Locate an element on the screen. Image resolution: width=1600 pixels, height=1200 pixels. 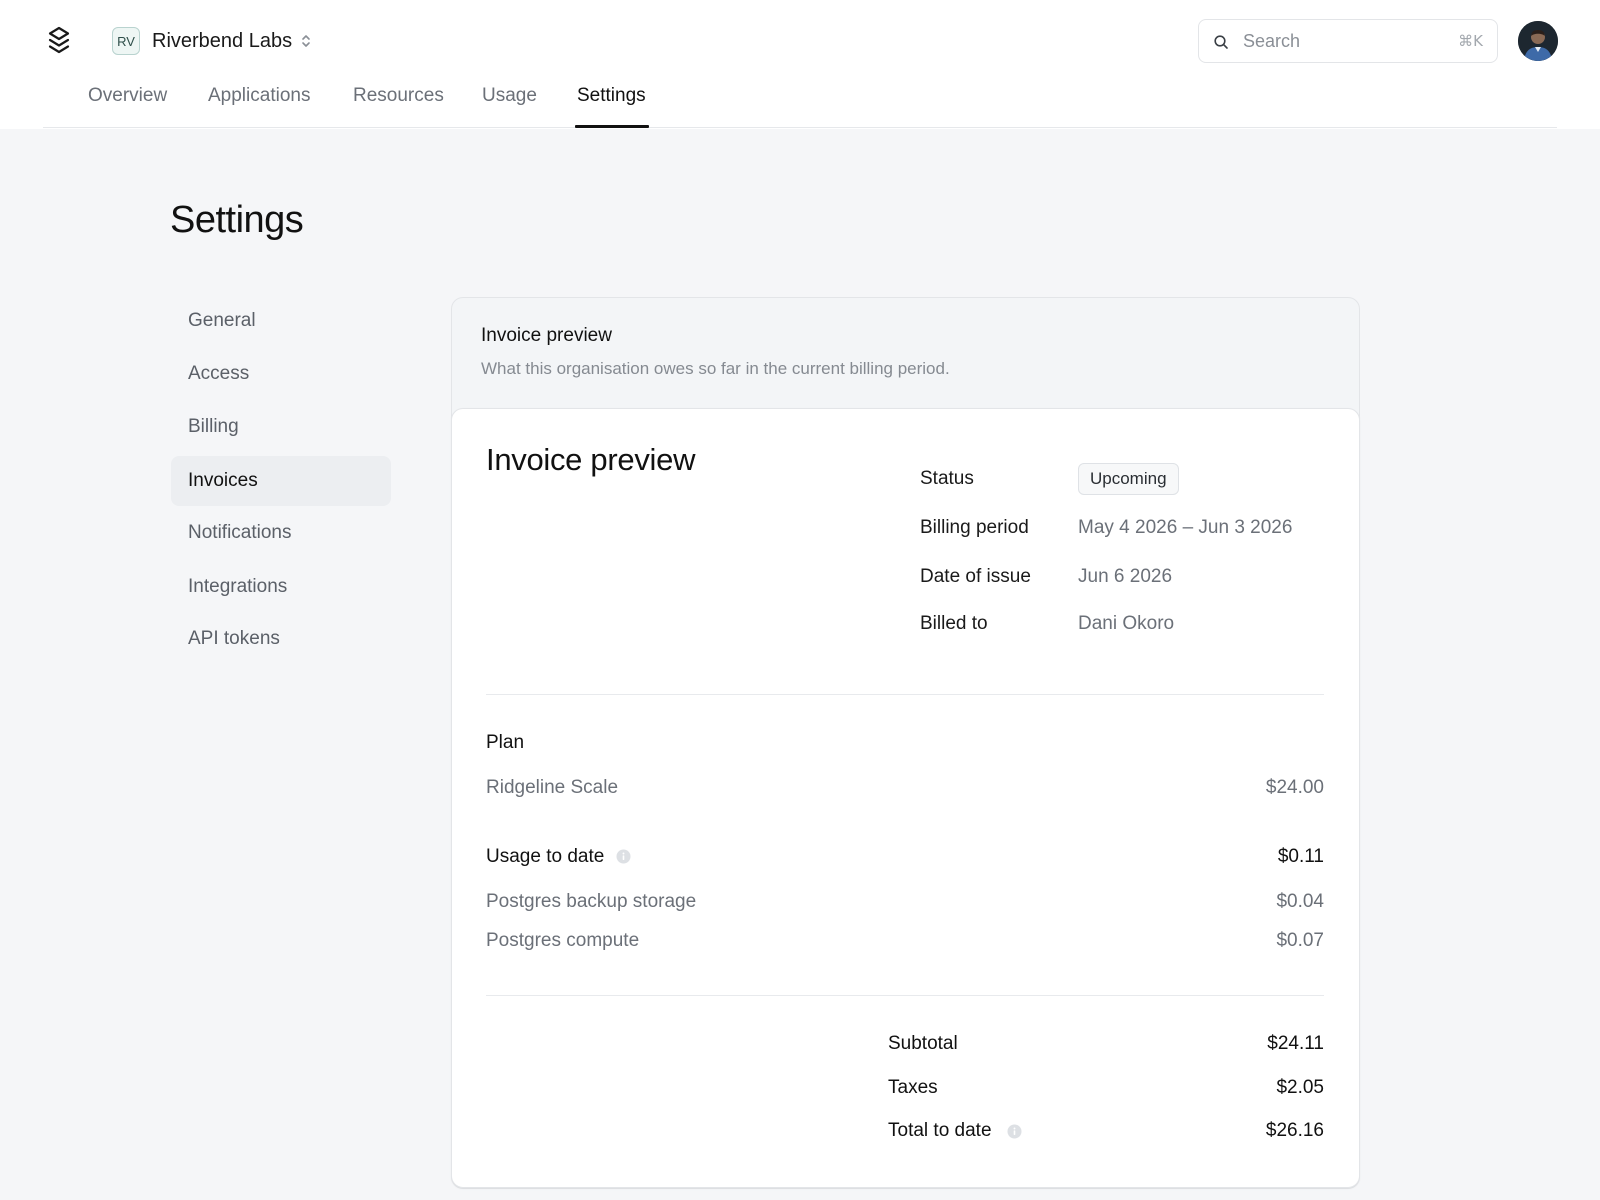
page-title: Settings is located at coordinates (237, 220).